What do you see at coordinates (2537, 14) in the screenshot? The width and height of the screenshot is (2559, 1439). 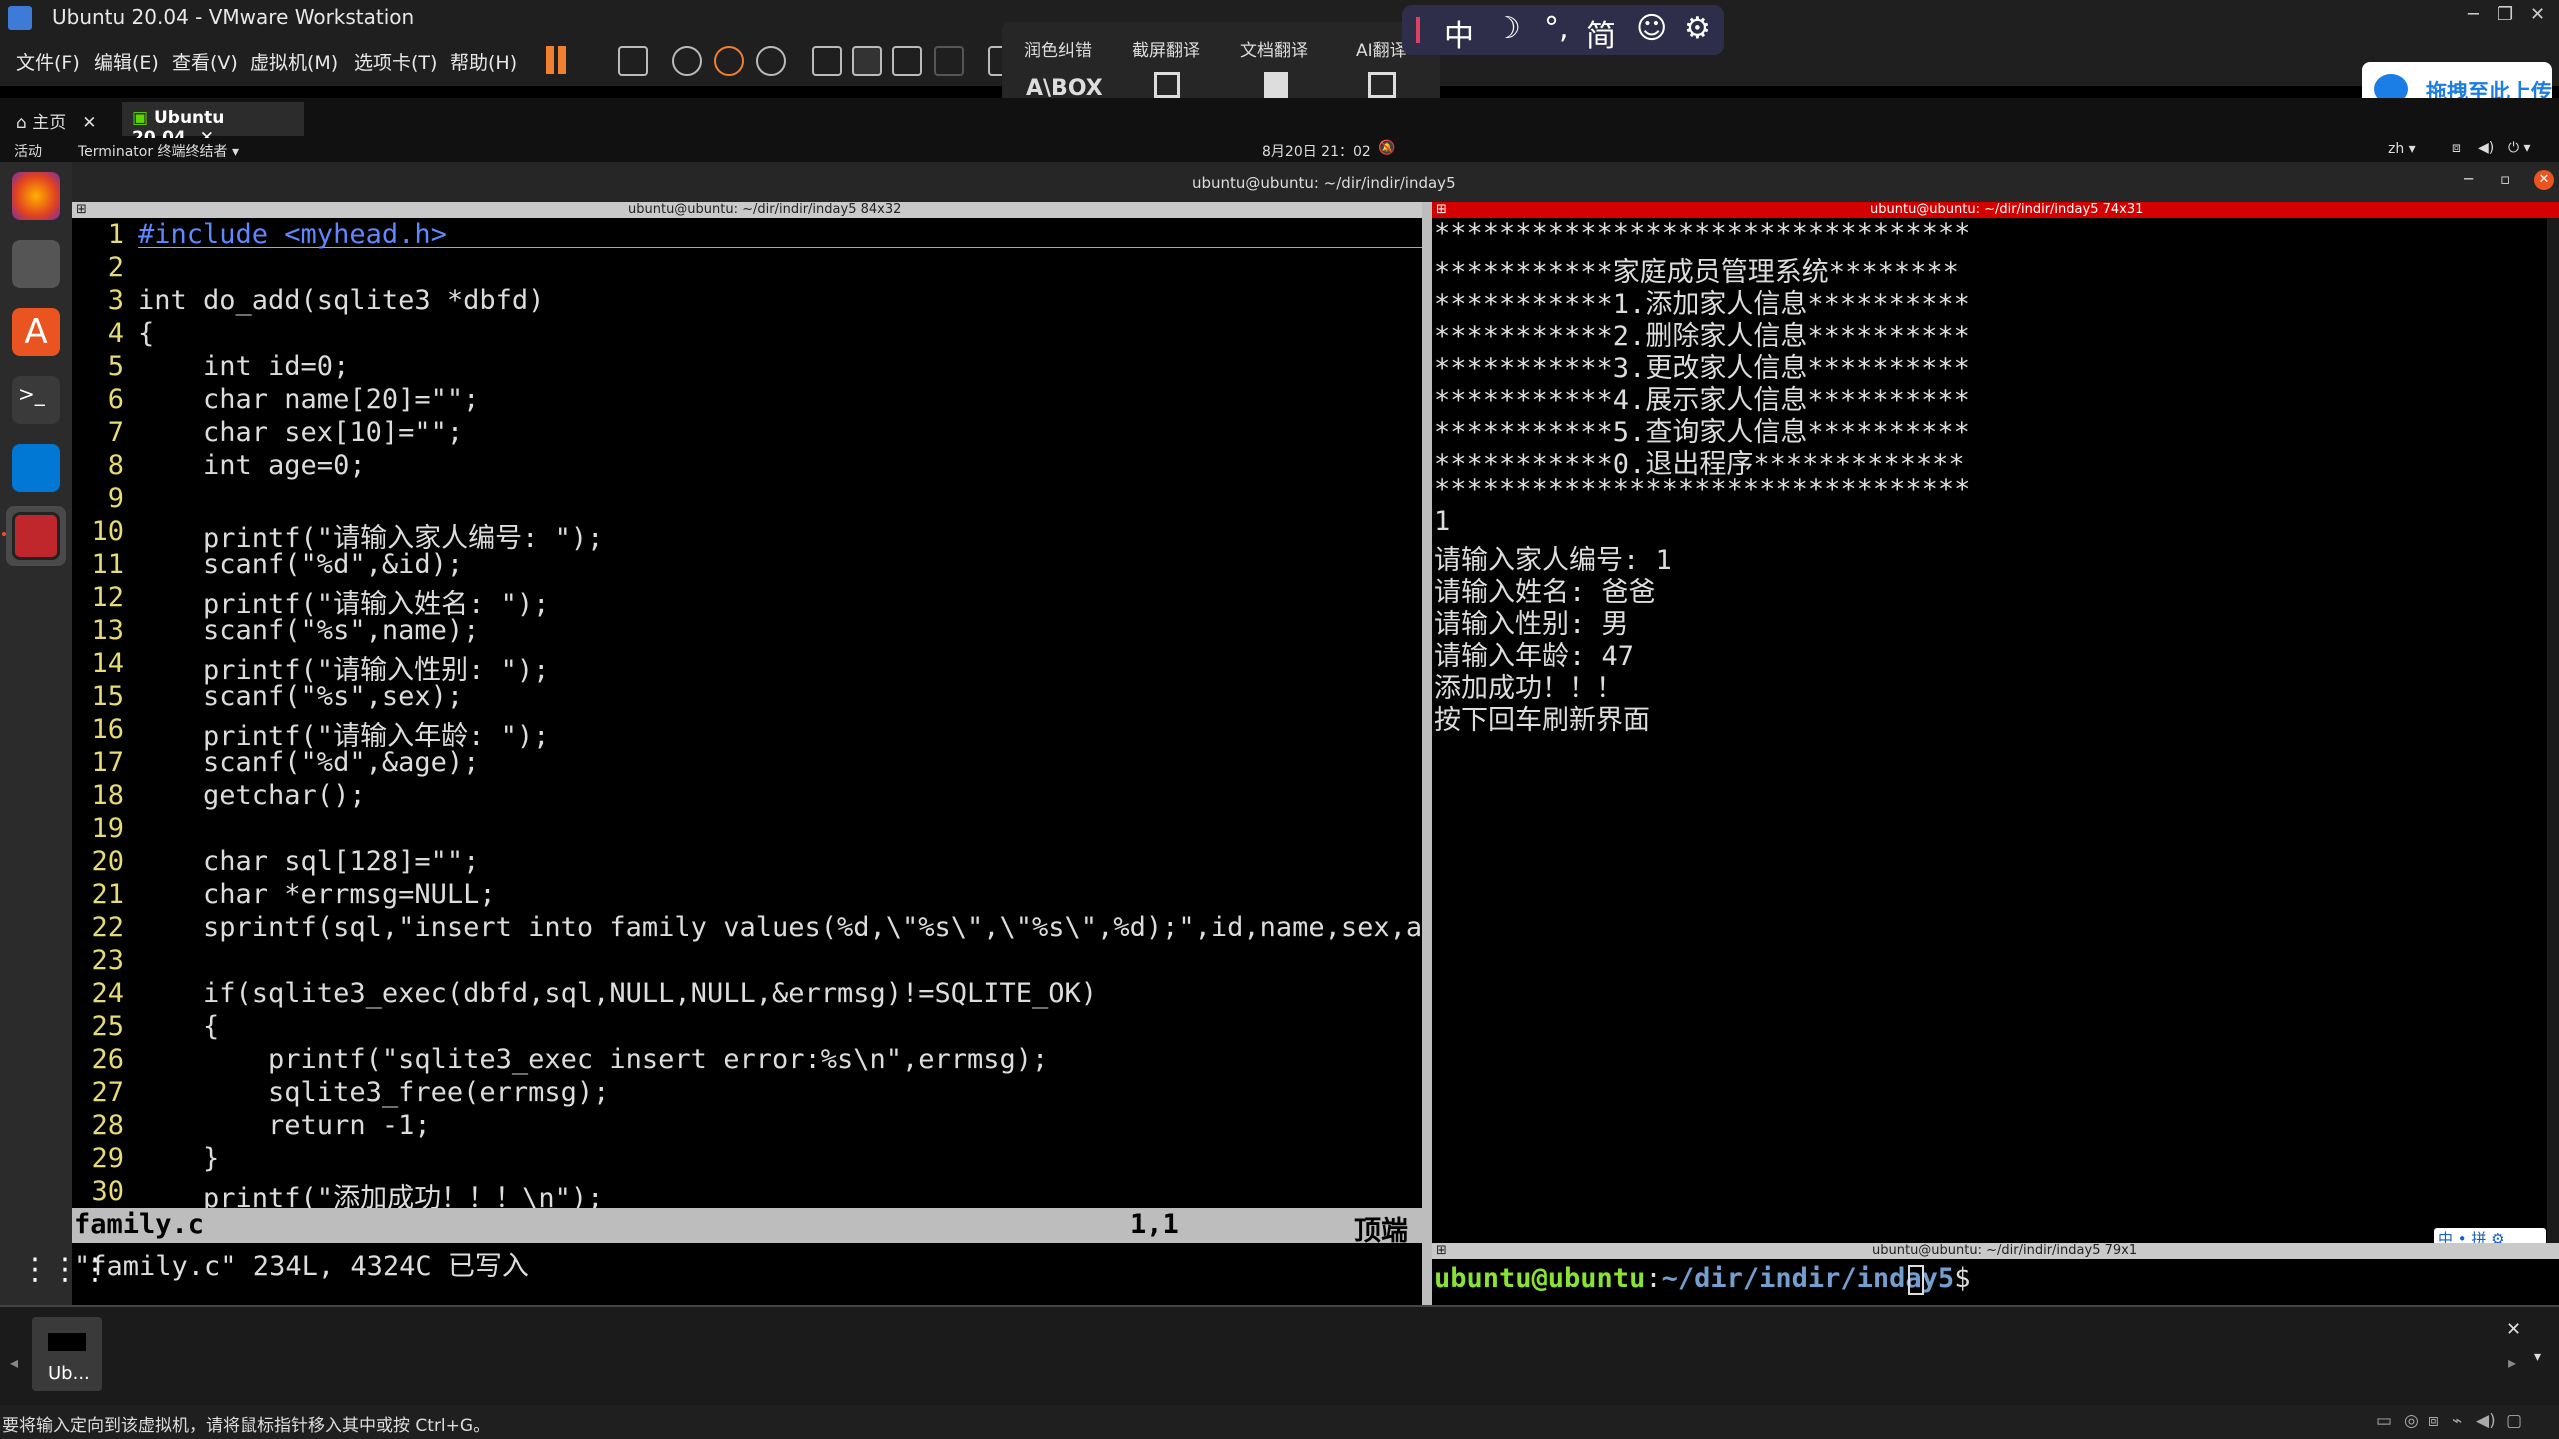 I see `close-button: ✕` at bounding box center [2537, 14].